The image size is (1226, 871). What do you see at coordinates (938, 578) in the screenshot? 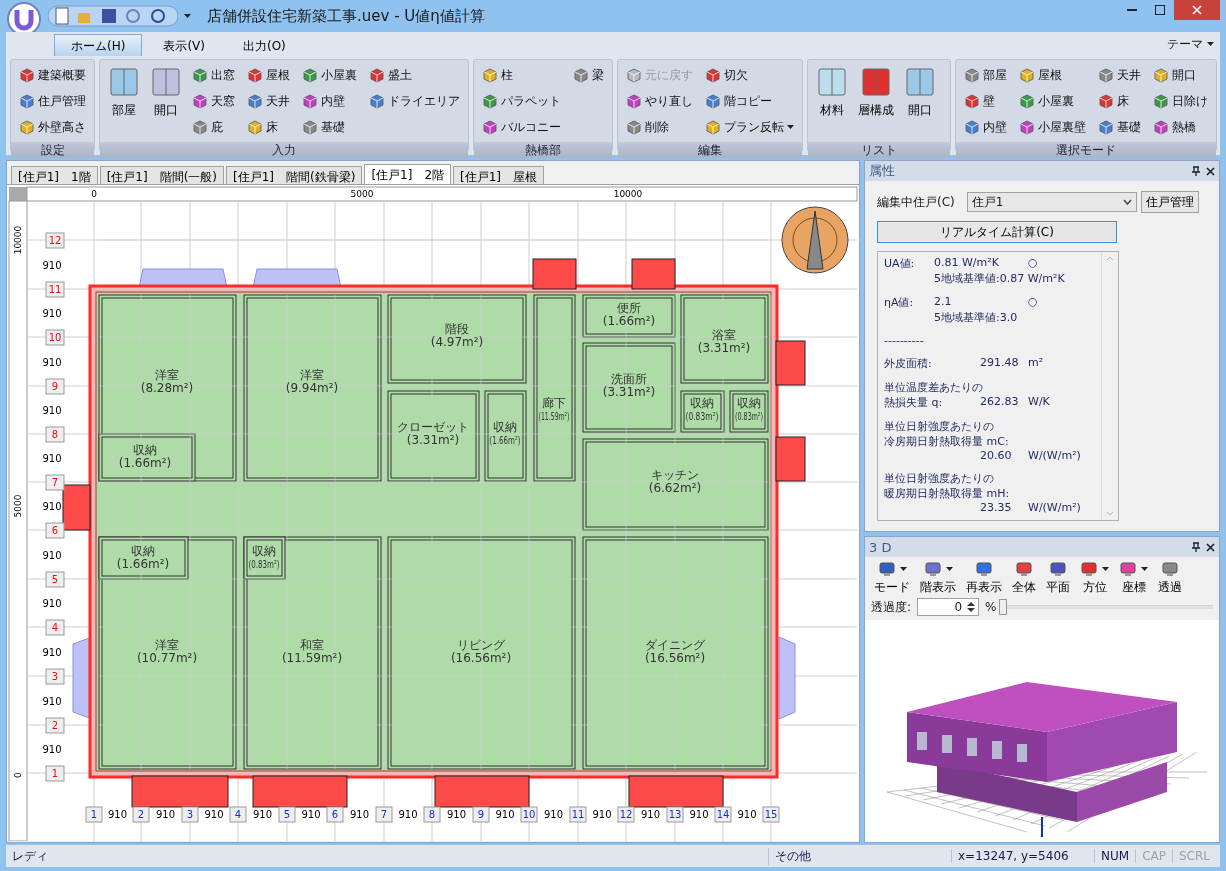
I see `toolbar-button: 階表示` at bounding box center [938, 578].